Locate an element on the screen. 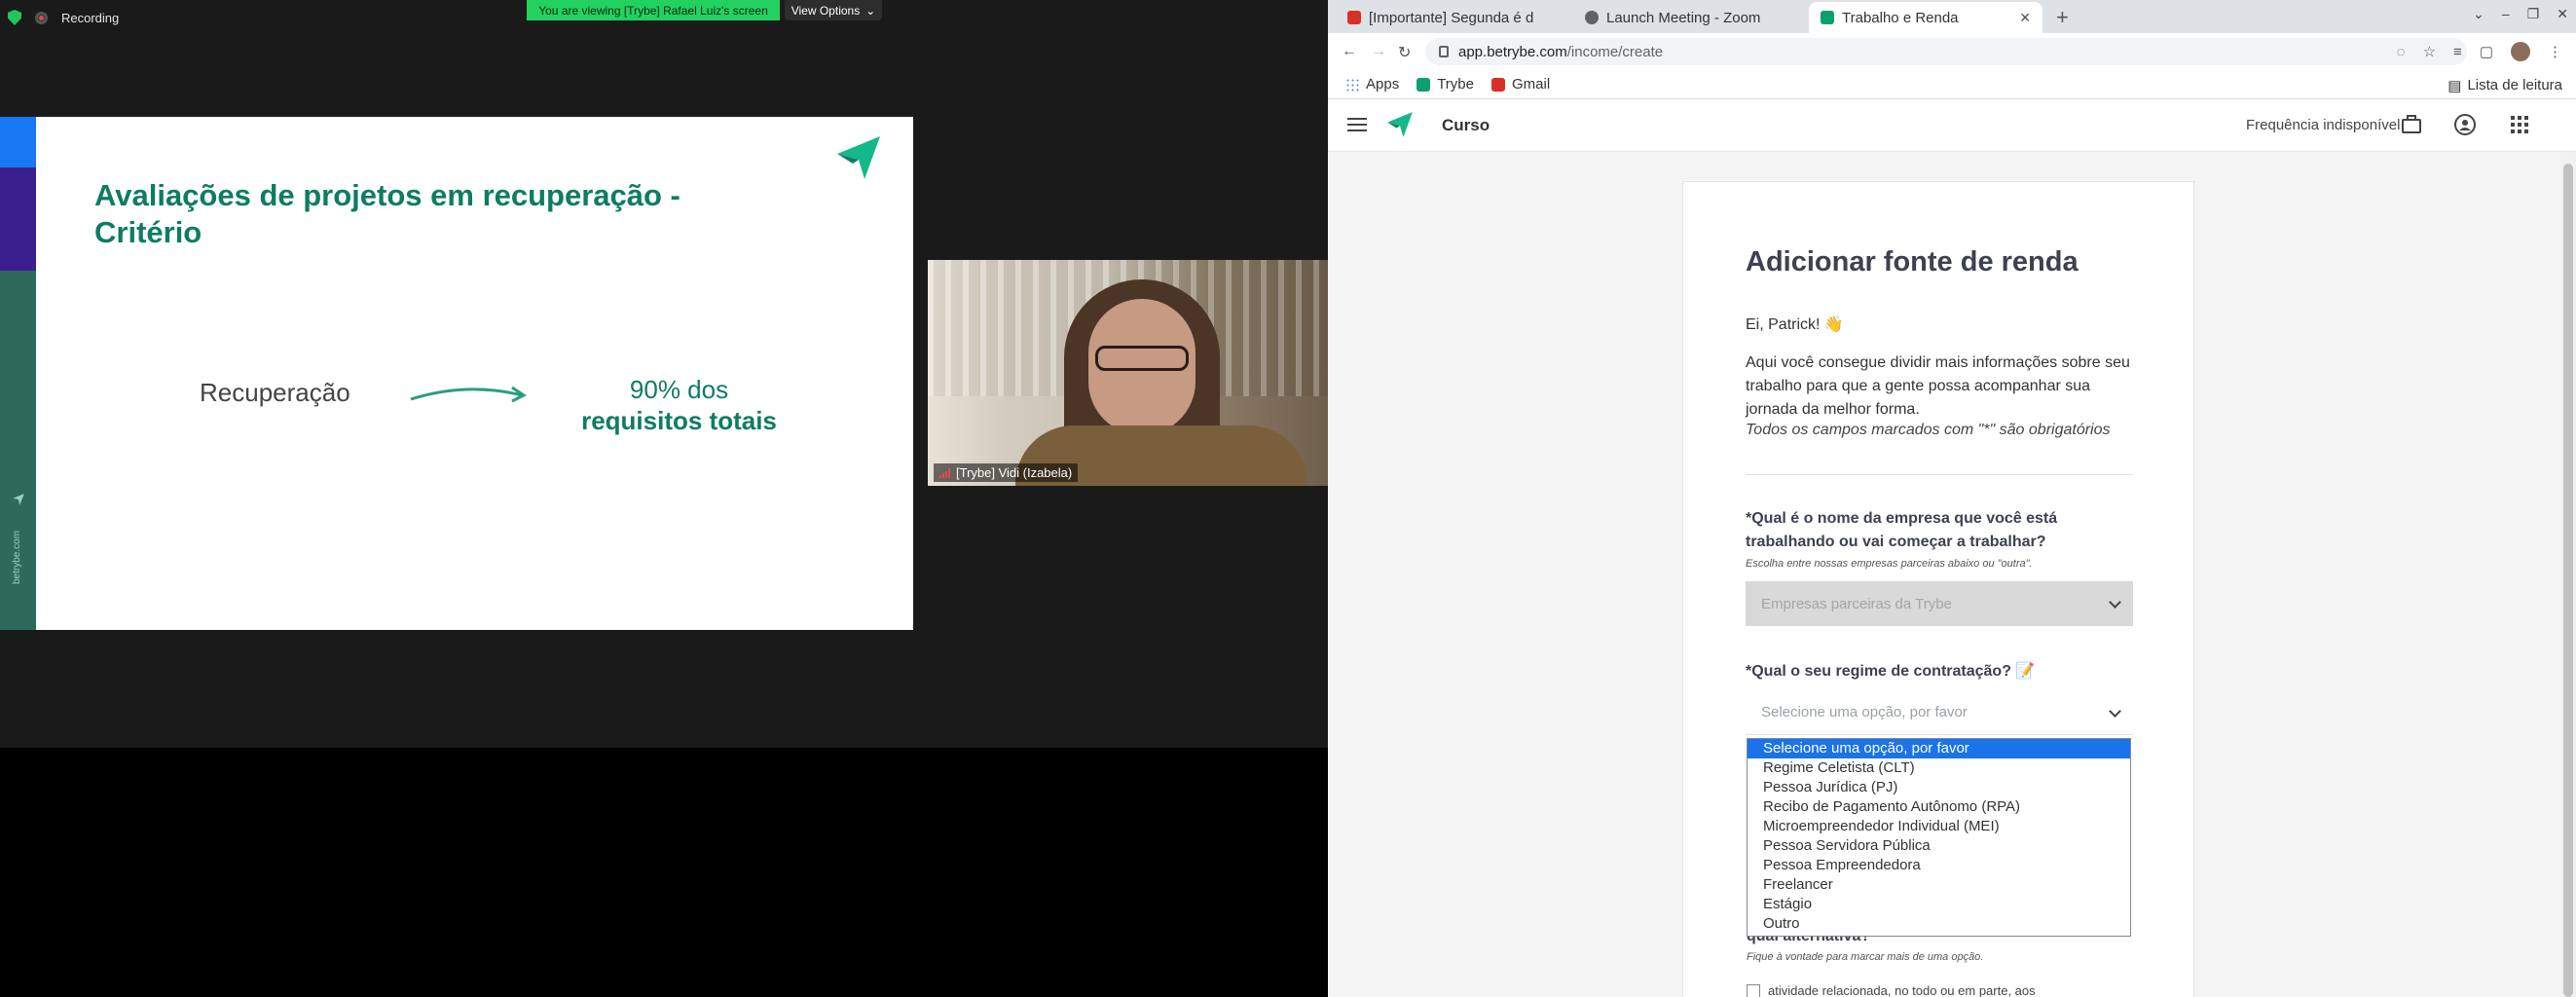 The height and width of the screenshot is (997, 2576). extension-icon: ▢ is located at coordinates (2486, 51).